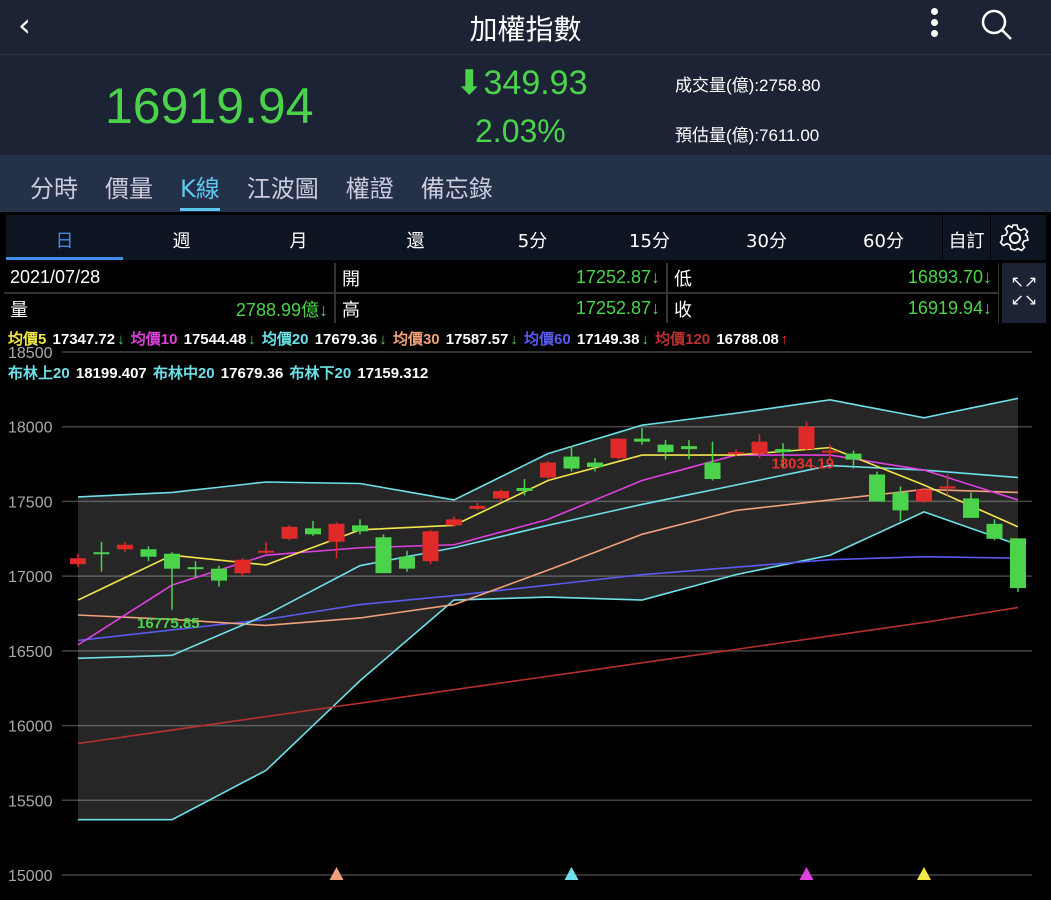 This screenshot has height=900, width=1051. Describe the element at coordinates (351, 309) in the screenshot. I see `high-label: 高` at that location.